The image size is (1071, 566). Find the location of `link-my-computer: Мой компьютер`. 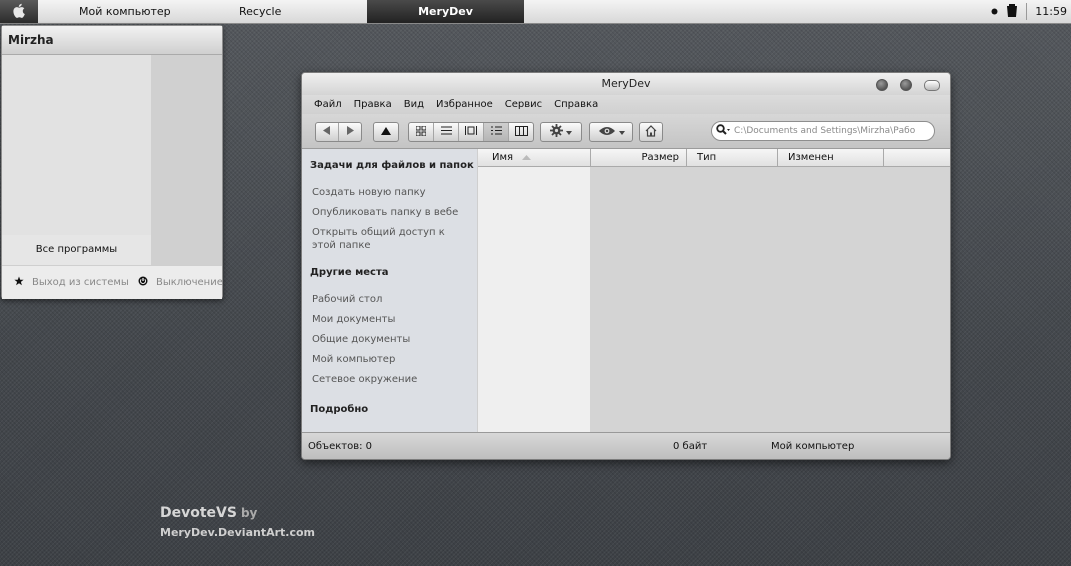

link-my-computer: Мой компьютер is located at coordinates (392, 359).